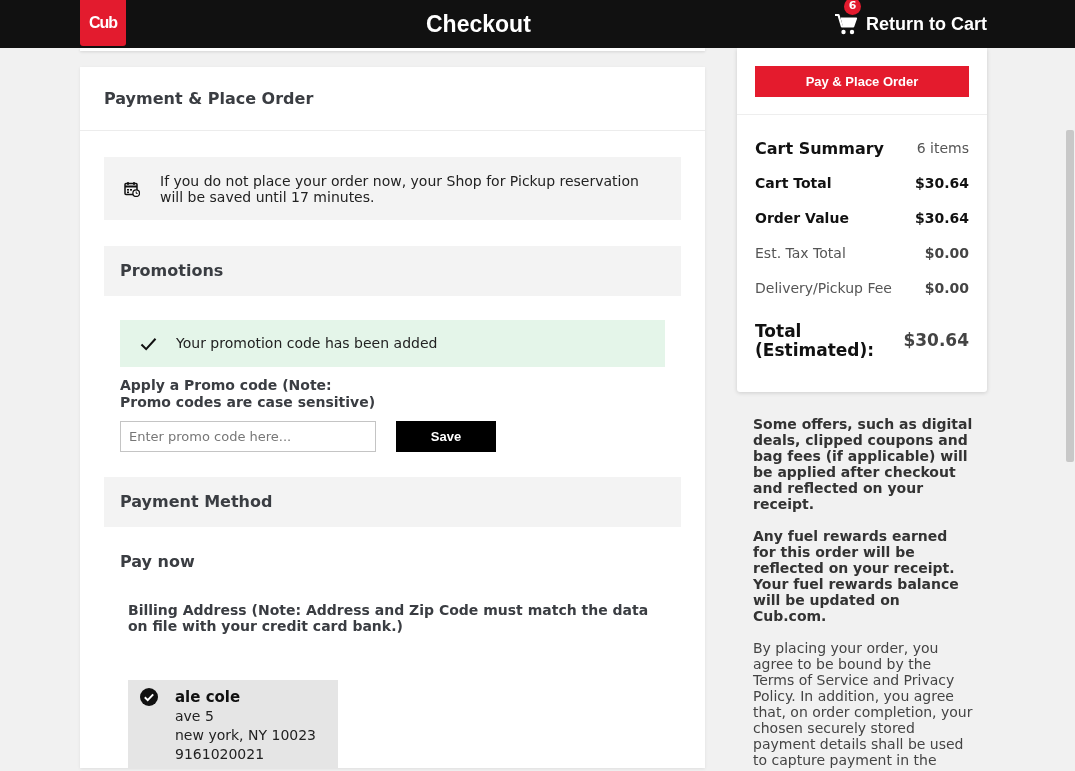  I want to click on save-button: Save, so click(446, 436).